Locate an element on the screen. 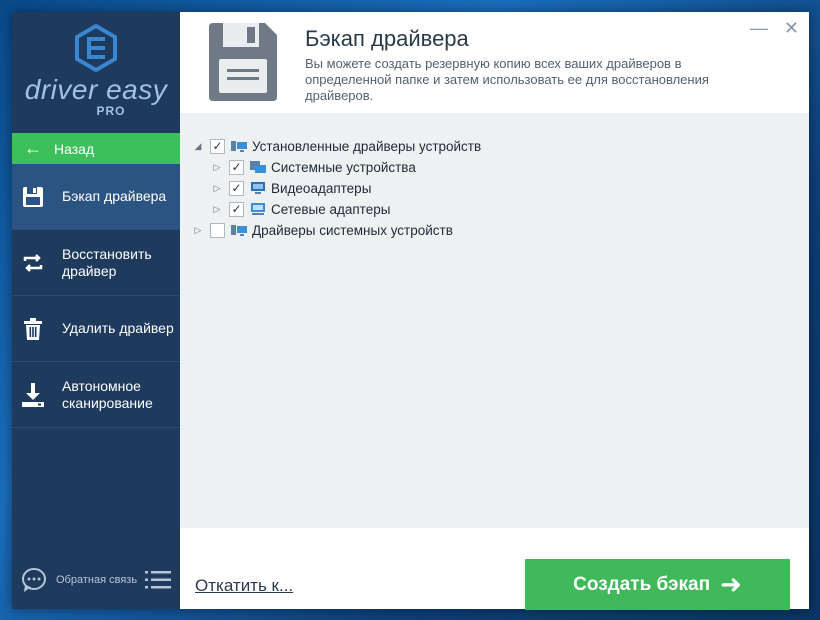 Image resolution: width=820 pixels, height=620 pixels. checkbox-installed: ✓ is located at coordinates (217, 146).